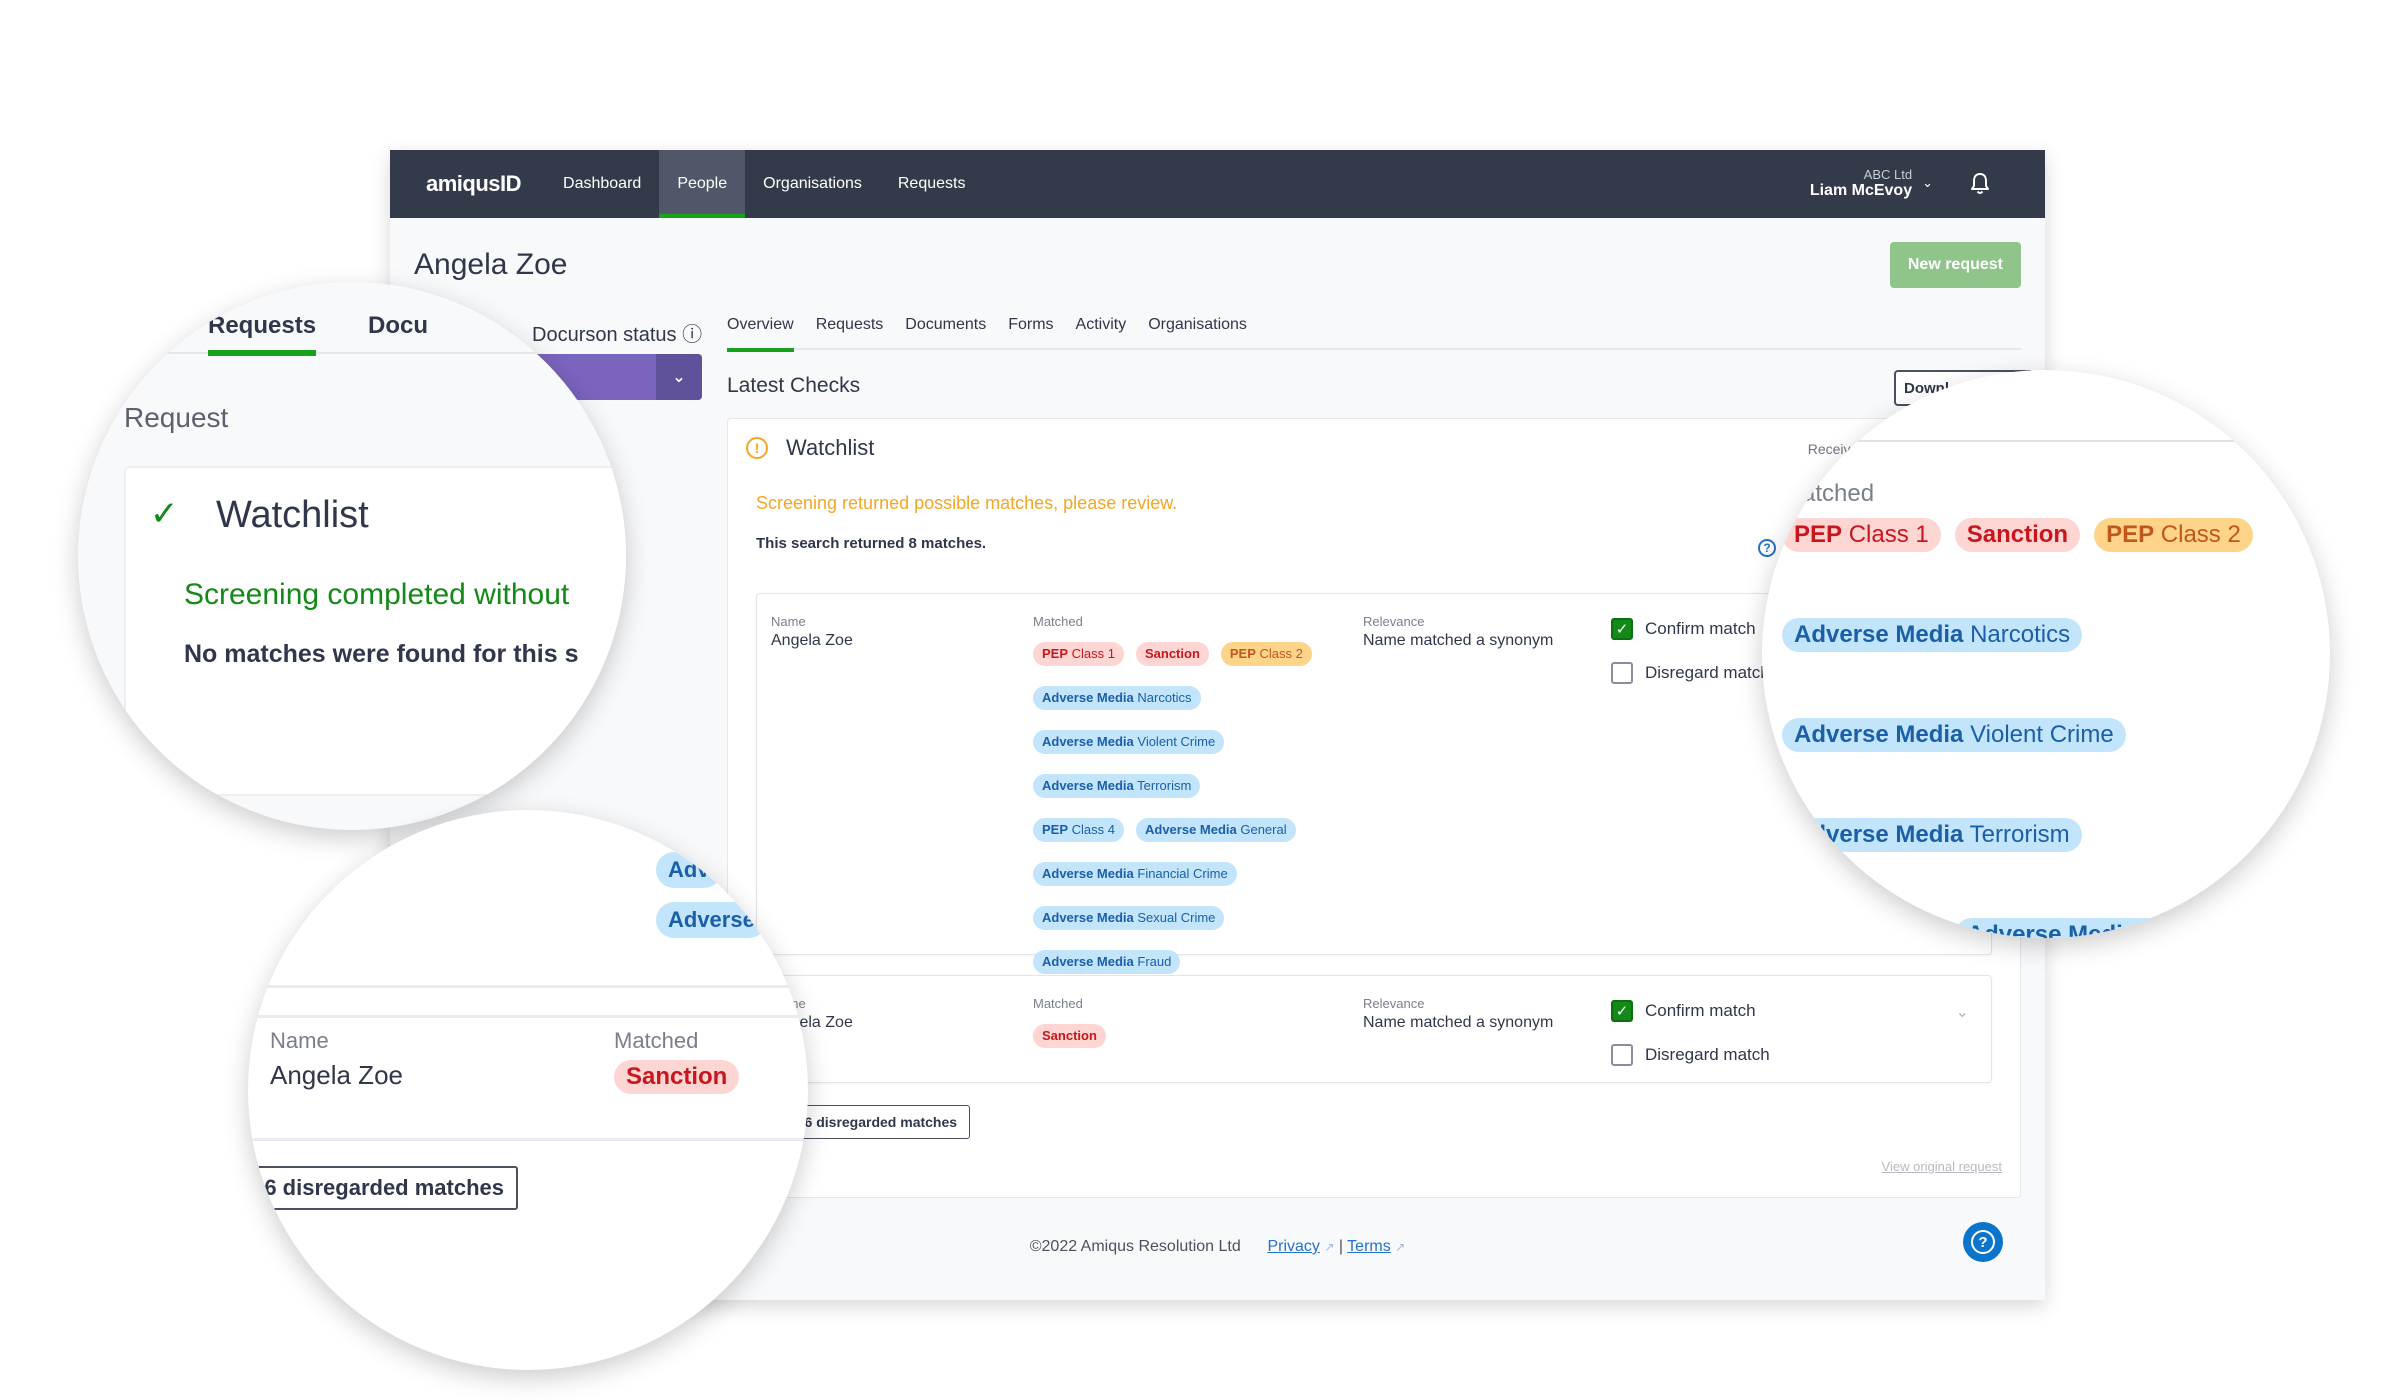 This screenshot has width=2400, height=1400. Describe the element at coordinates (1129, 918) in the screenshot. I see `match-category-tag: Adverse Media Sexual Crime` at that location.